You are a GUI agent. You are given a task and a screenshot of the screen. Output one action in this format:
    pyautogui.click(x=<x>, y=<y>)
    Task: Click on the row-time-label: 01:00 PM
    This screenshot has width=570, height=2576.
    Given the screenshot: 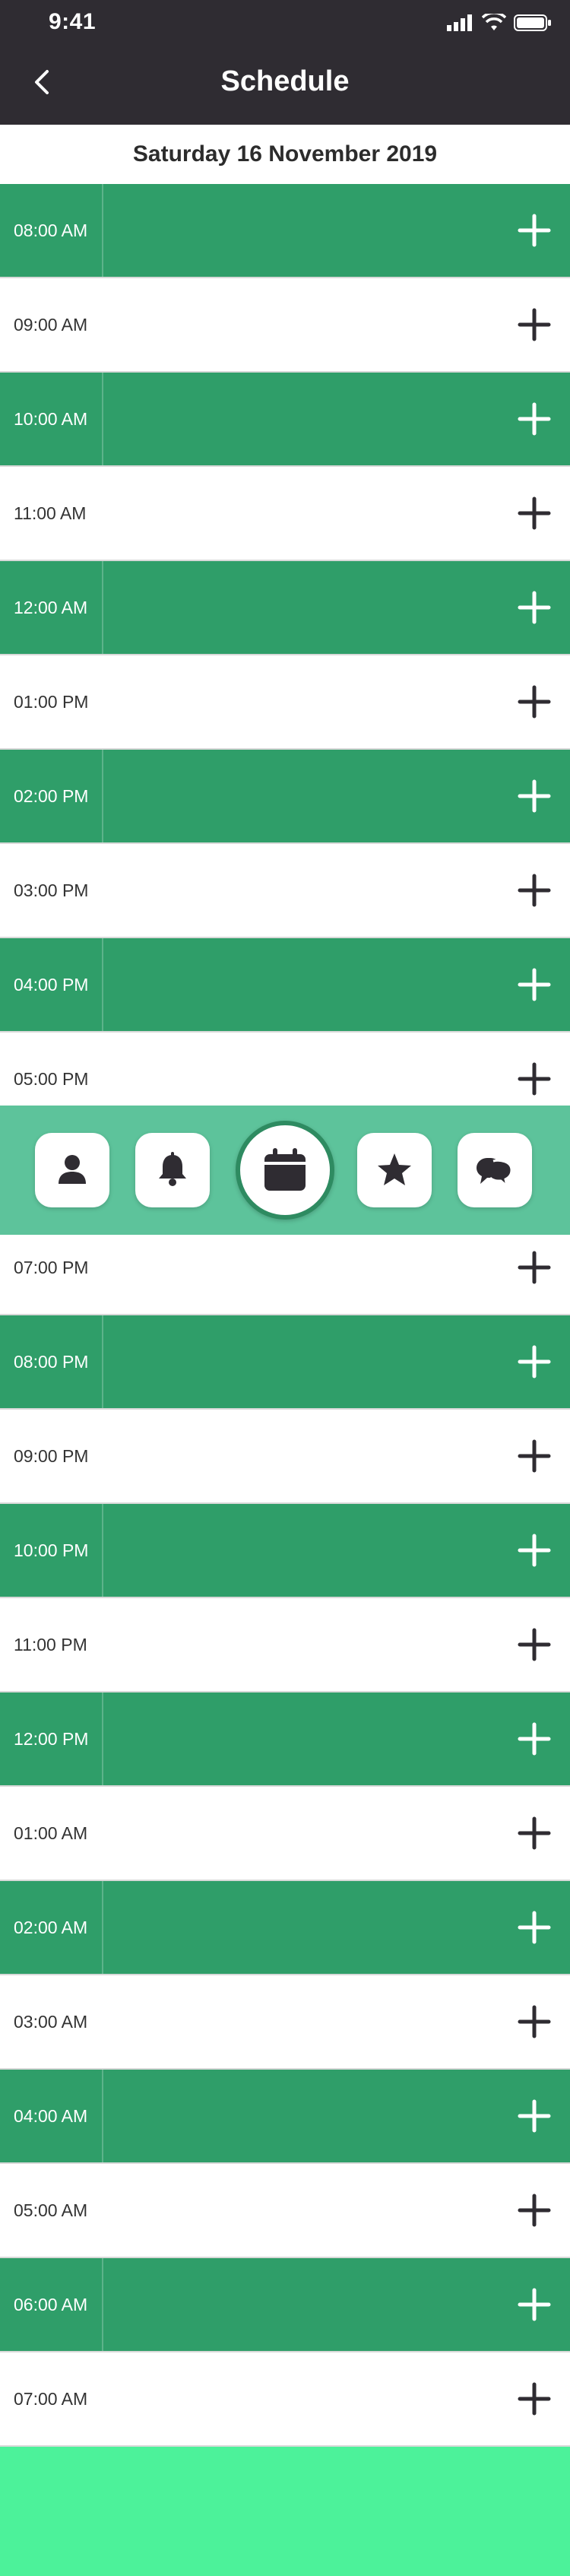 What is the action you would take?
    pyautogui.click(x=52, y=701)
    